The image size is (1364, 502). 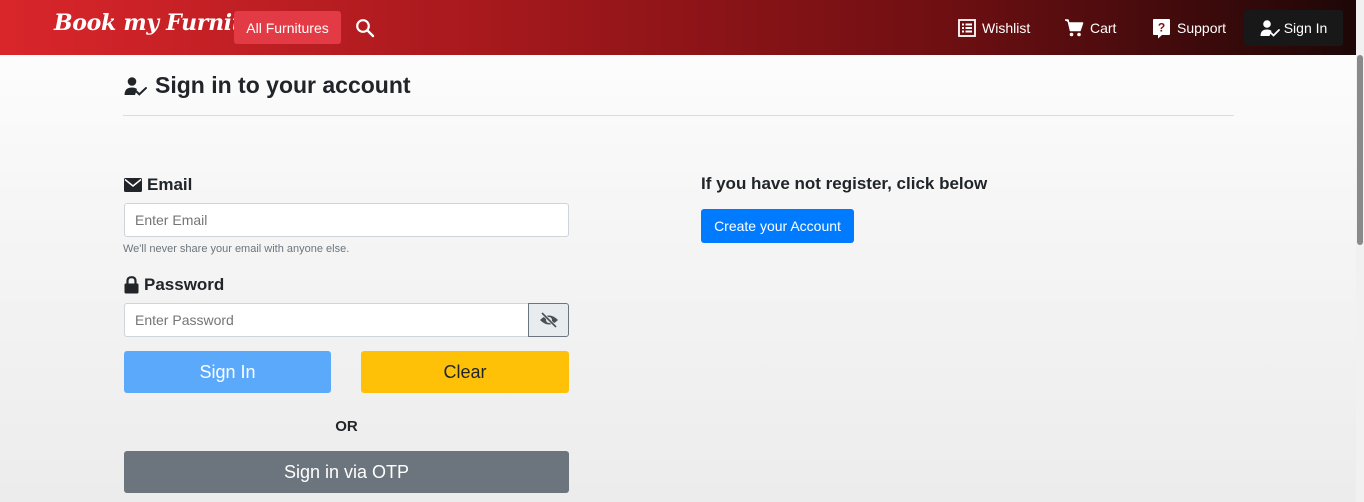 What do you see at coordinates (227, 372) in the screenshot?
I see `sign-in-button: Sign In` at bounding box center [227, 372].